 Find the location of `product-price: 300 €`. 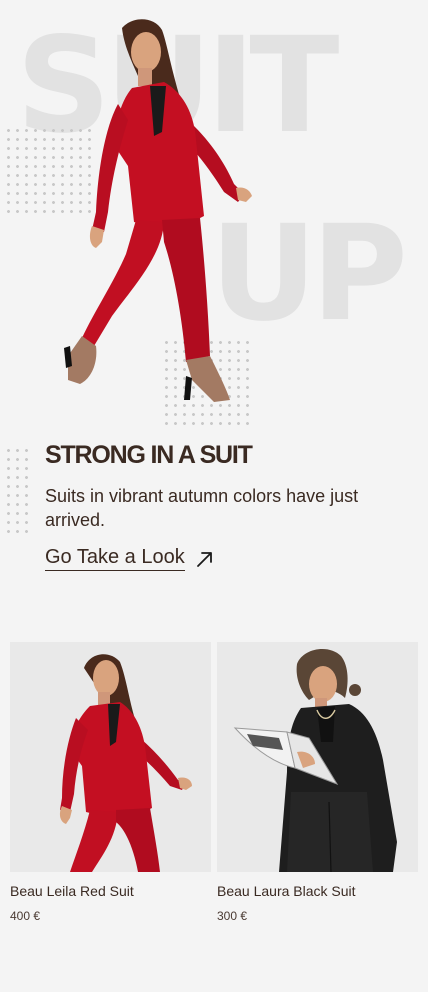

product-price: 300 € is located at coordinates (232, 916).